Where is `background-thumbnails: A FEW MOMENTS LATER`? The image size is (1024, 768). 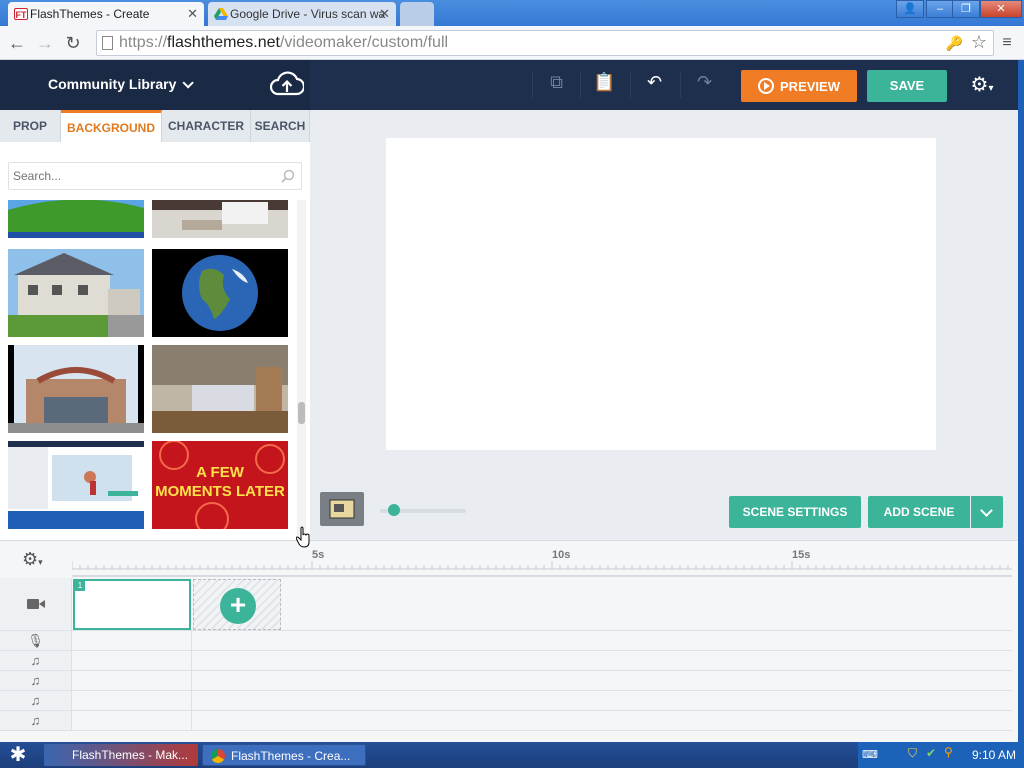
background-thumbnails: A FEW MOMENTS LATER is located at coordinates (148, 368).